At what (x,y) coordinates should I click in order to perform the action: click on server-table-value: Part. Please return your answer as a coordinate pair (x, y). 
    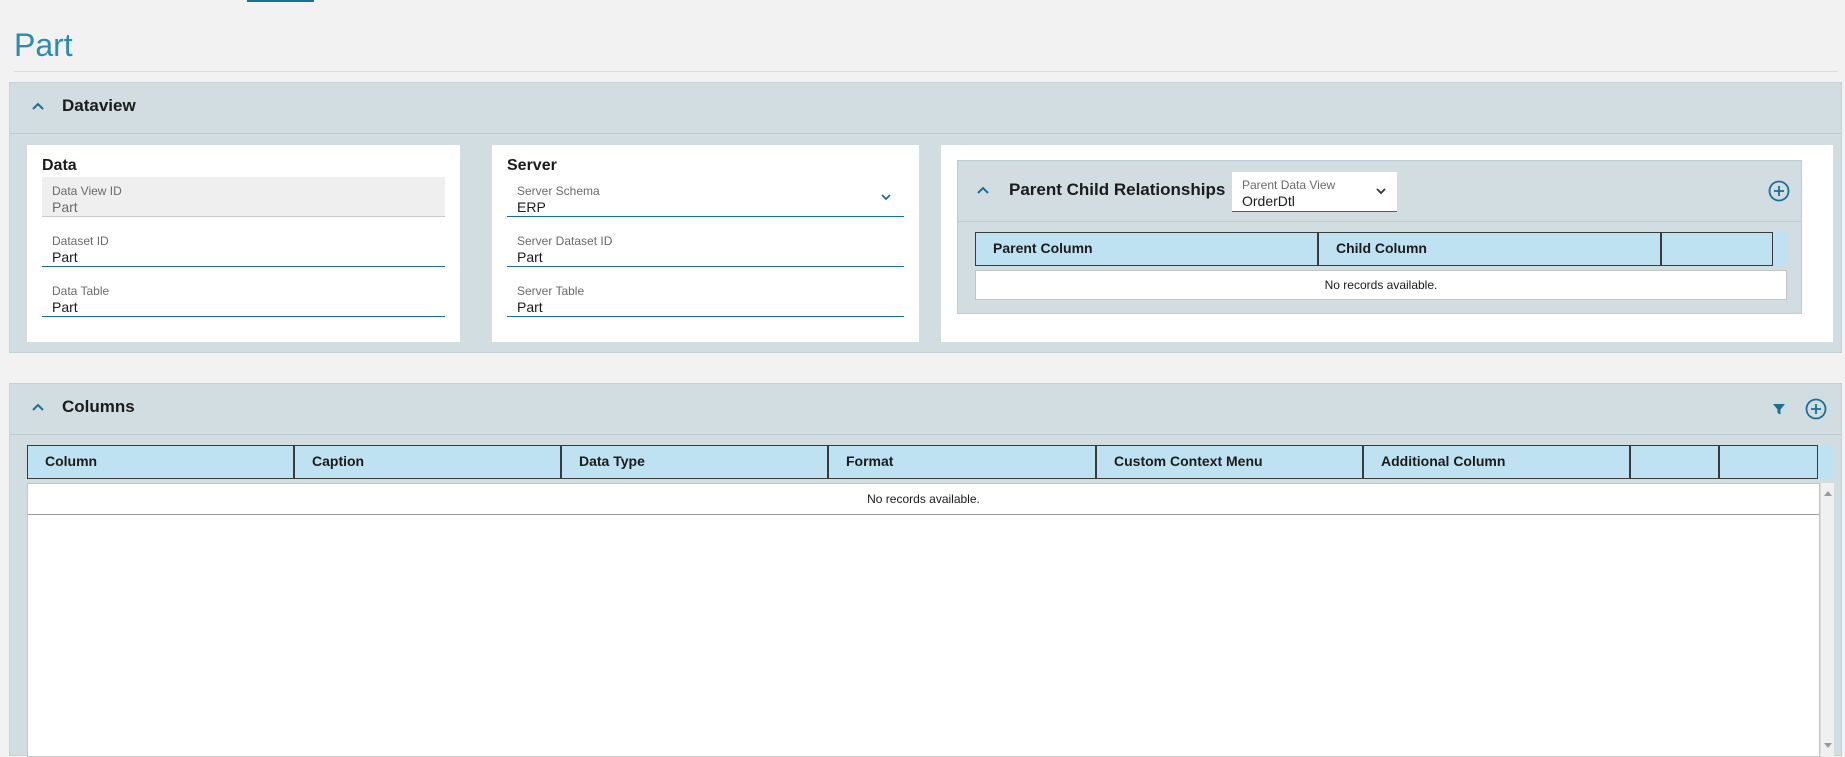
    Looking at the image, I should click on (530, 307).